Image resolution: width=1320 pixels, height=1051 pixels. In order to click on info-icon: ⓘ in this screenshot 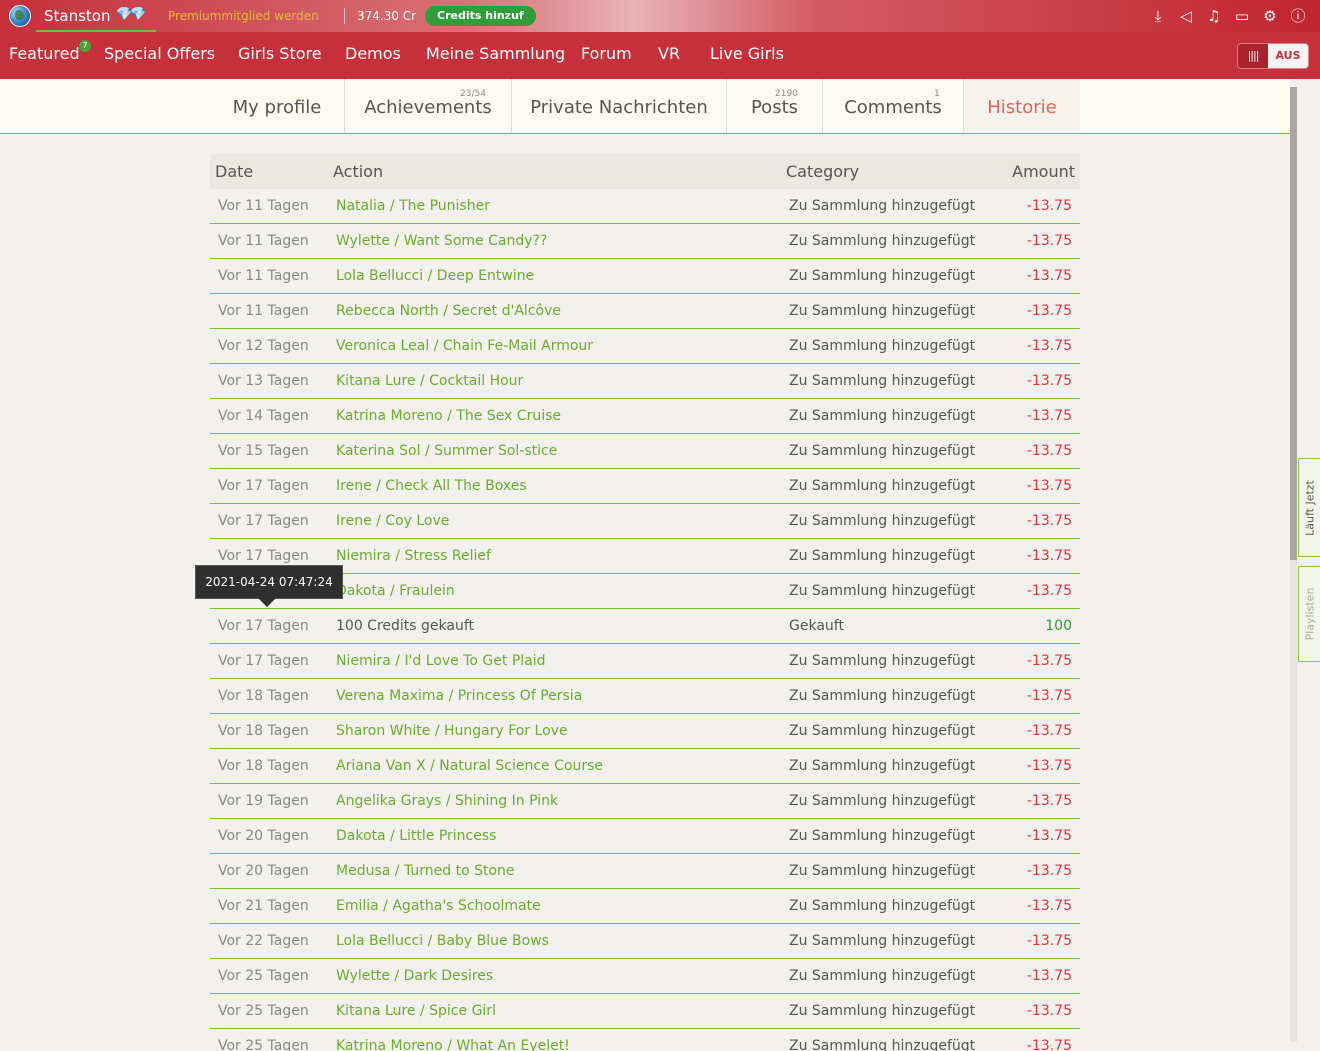, I will do `click(1298, 16)`.